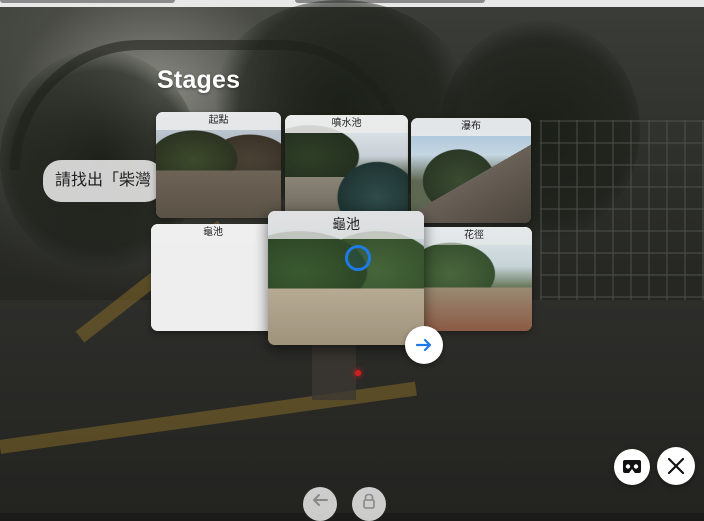 This screenshot has height=521, width=704. Describe the element at coordinates (369, 501) in the screenshot. I see `lock-icon` at that location.